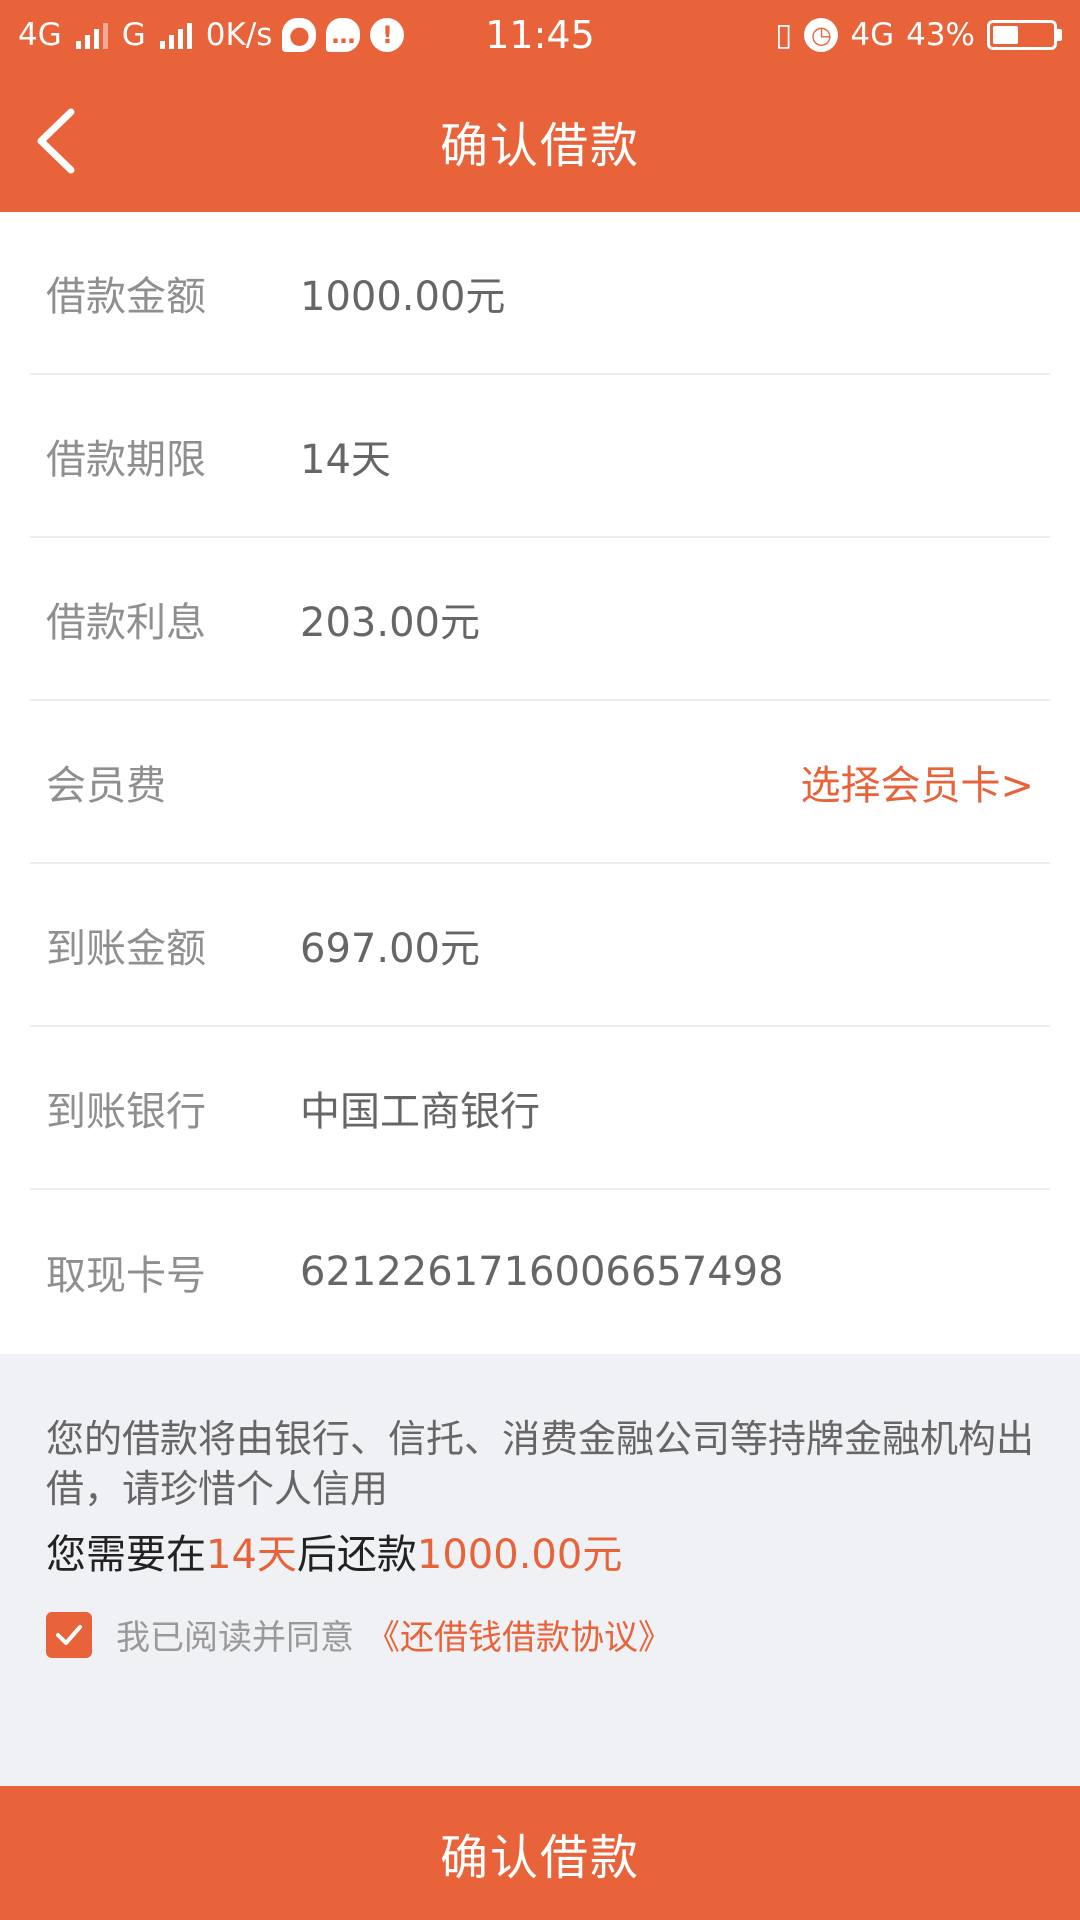 The width and height of the screenshot is (1080, 1920). I want to click on row-label: 到账金额, so click(126, 948).